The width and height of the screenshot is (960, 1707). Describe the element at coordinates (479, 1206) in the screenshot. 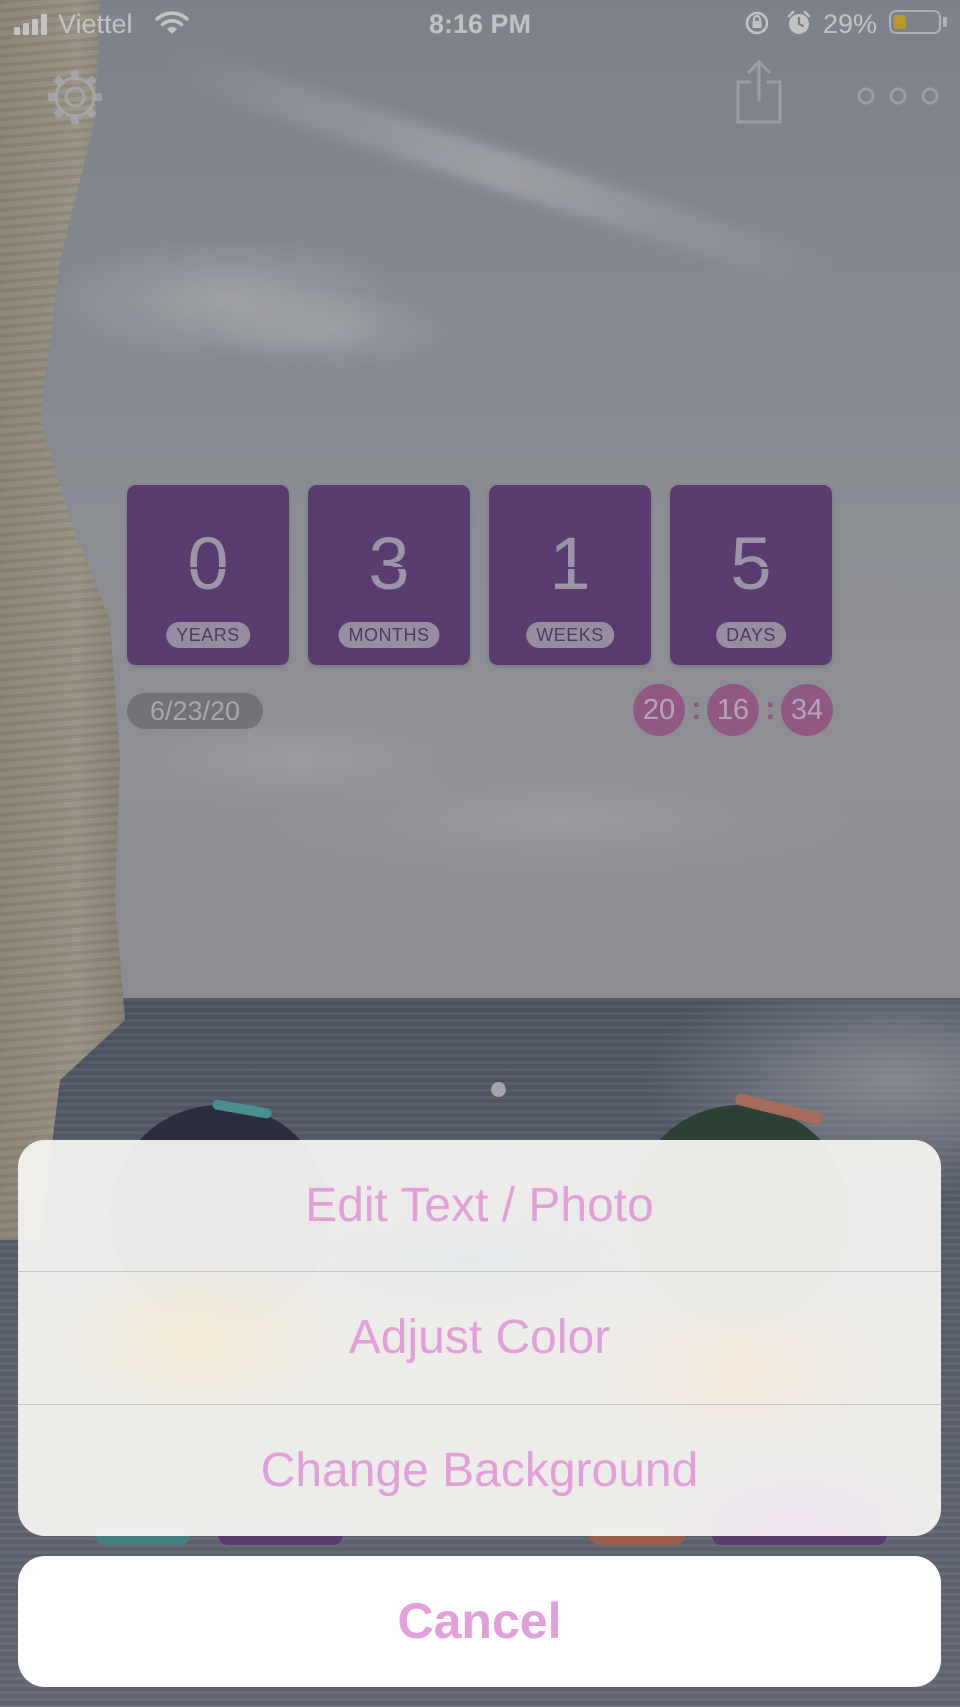

I see `edit-text-photo-button: Edit Text / Photo` at that location.